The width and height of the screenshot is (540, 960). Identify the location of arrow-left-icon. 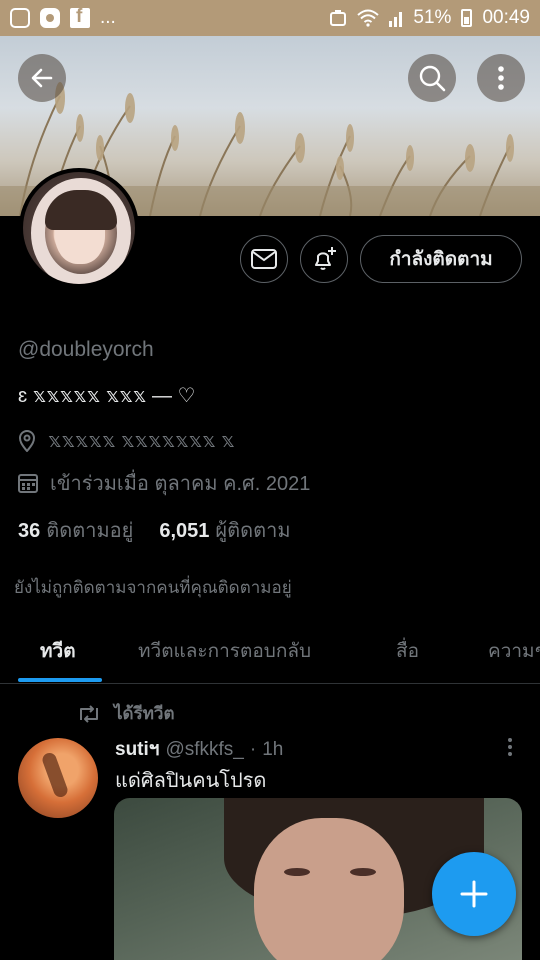
(42, 78).